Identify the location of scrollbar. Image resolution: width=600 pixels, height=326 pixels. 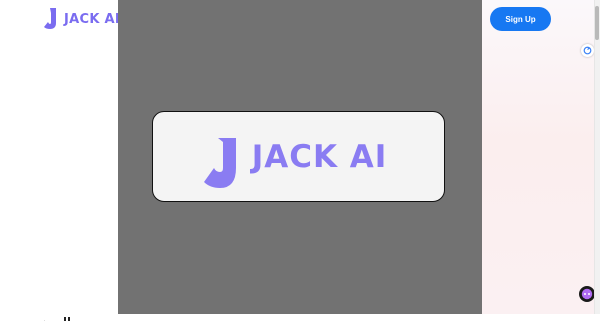
(597, 157).